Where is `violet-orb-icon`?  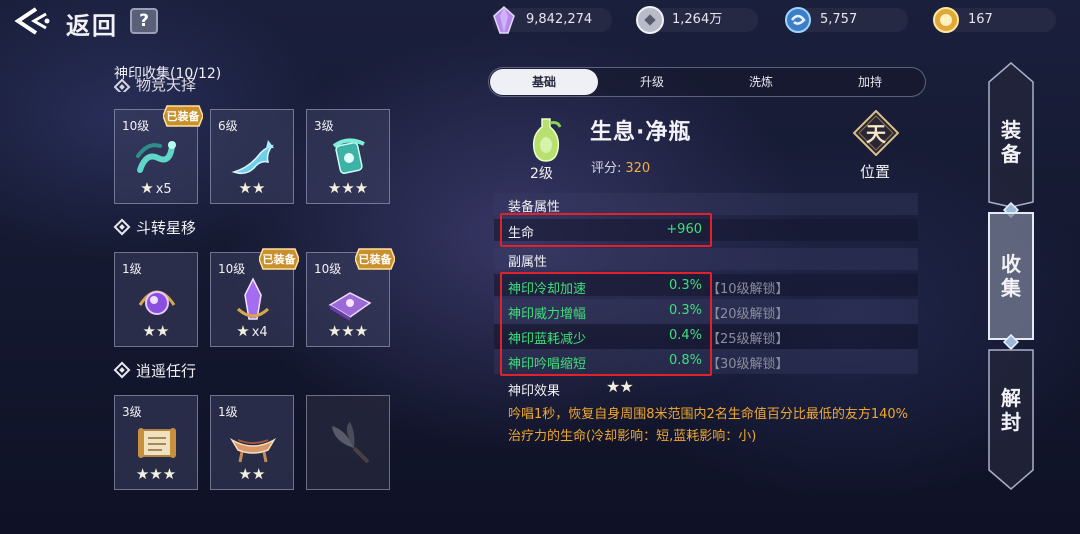 violet-orb-icon is located at coordinates (157, 300).